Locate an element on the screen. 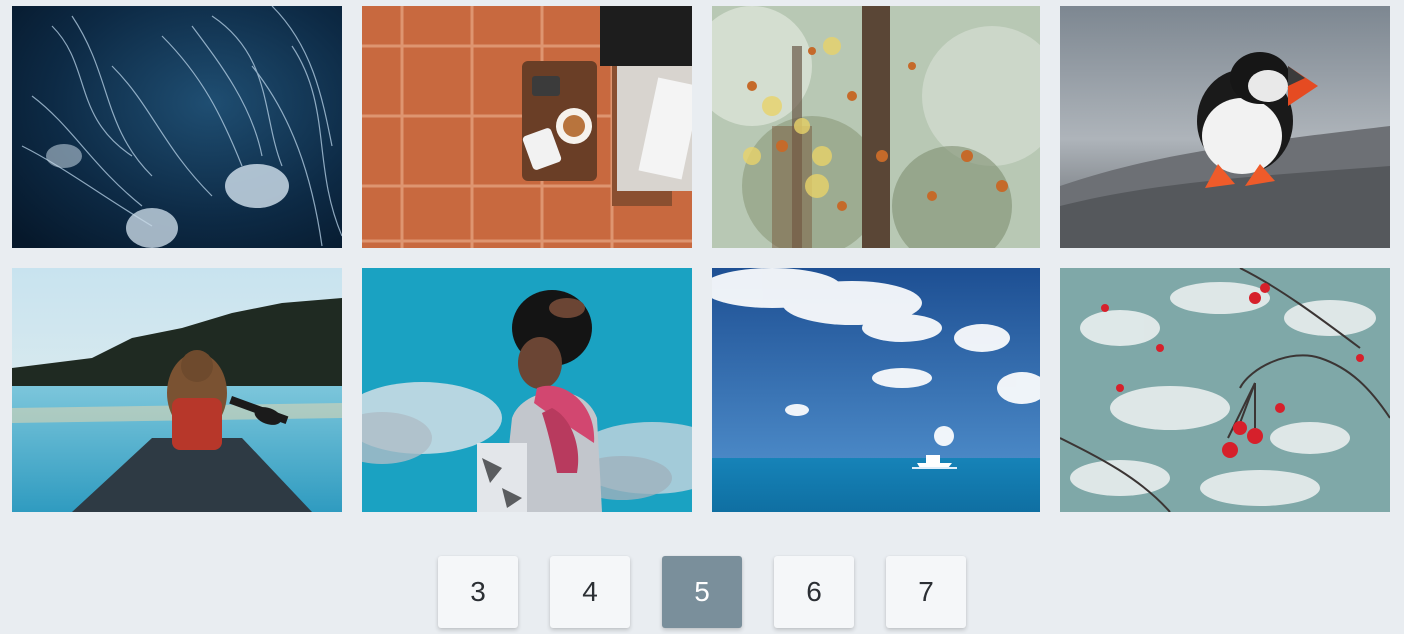 This screenshot has width=1404, height=634. page-5-button: 5 is located at coordinates (702, 592).